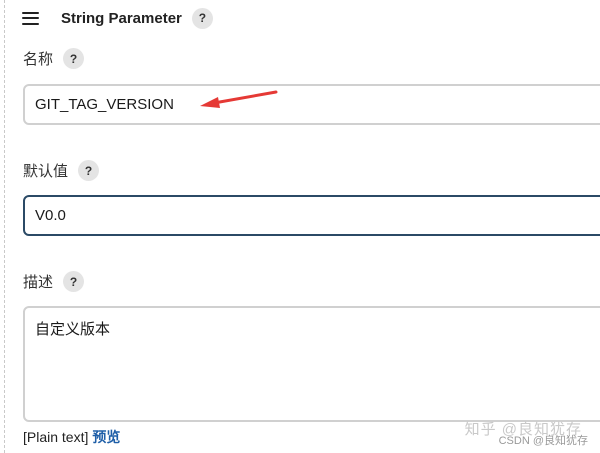 The width and height of the screenshot is (600, 453). What do you see at coordinates (202, 18) in the screenshot?
I see `header-help-icon: ?` at bounding box center [202, 18].